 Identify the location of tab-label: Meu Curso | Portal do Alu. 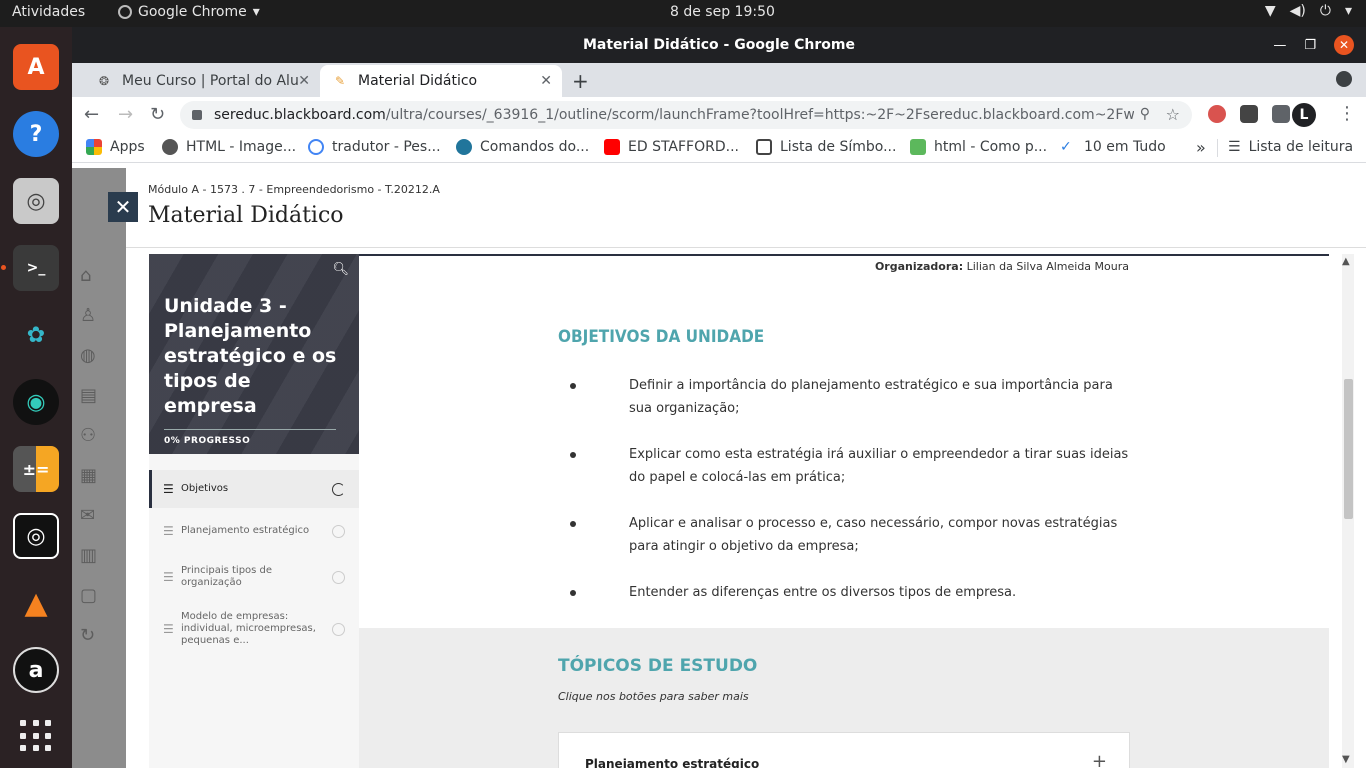
(210, 81).